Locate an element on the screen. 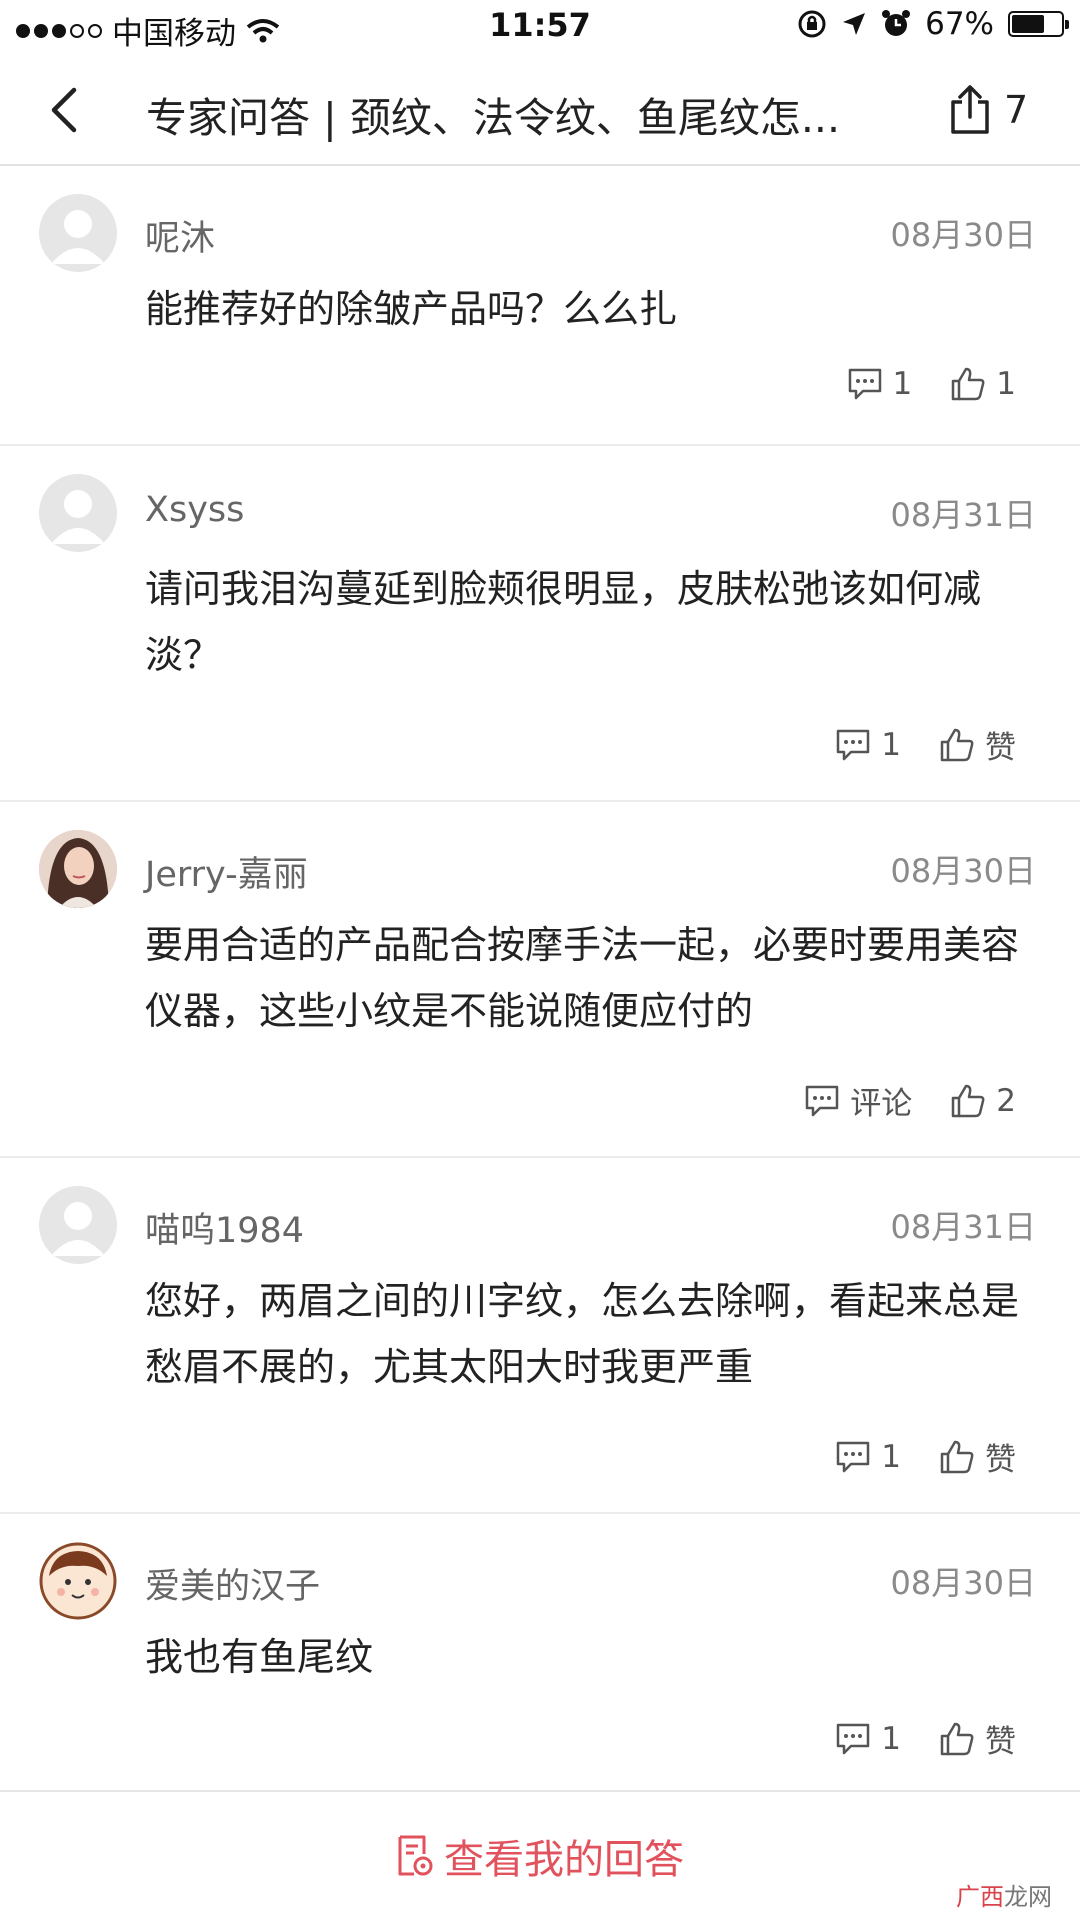 The height and width of the screenshot is (1920, 1080). status-right: 67% is located at coordinates (933, 24).